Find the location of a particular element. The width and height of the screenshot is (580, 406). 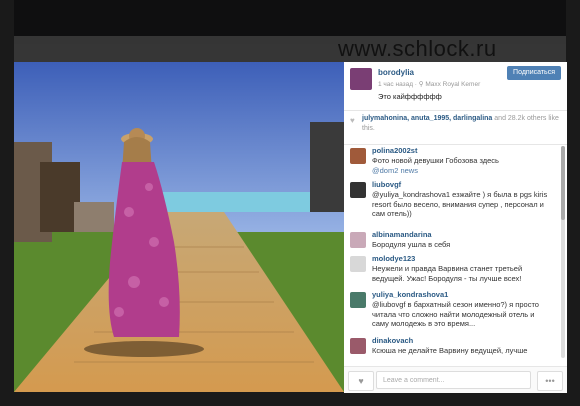

post-time-location: 1 час назад · ⚲ Maxx Royal Kemer is located at coordinates (429, 84).